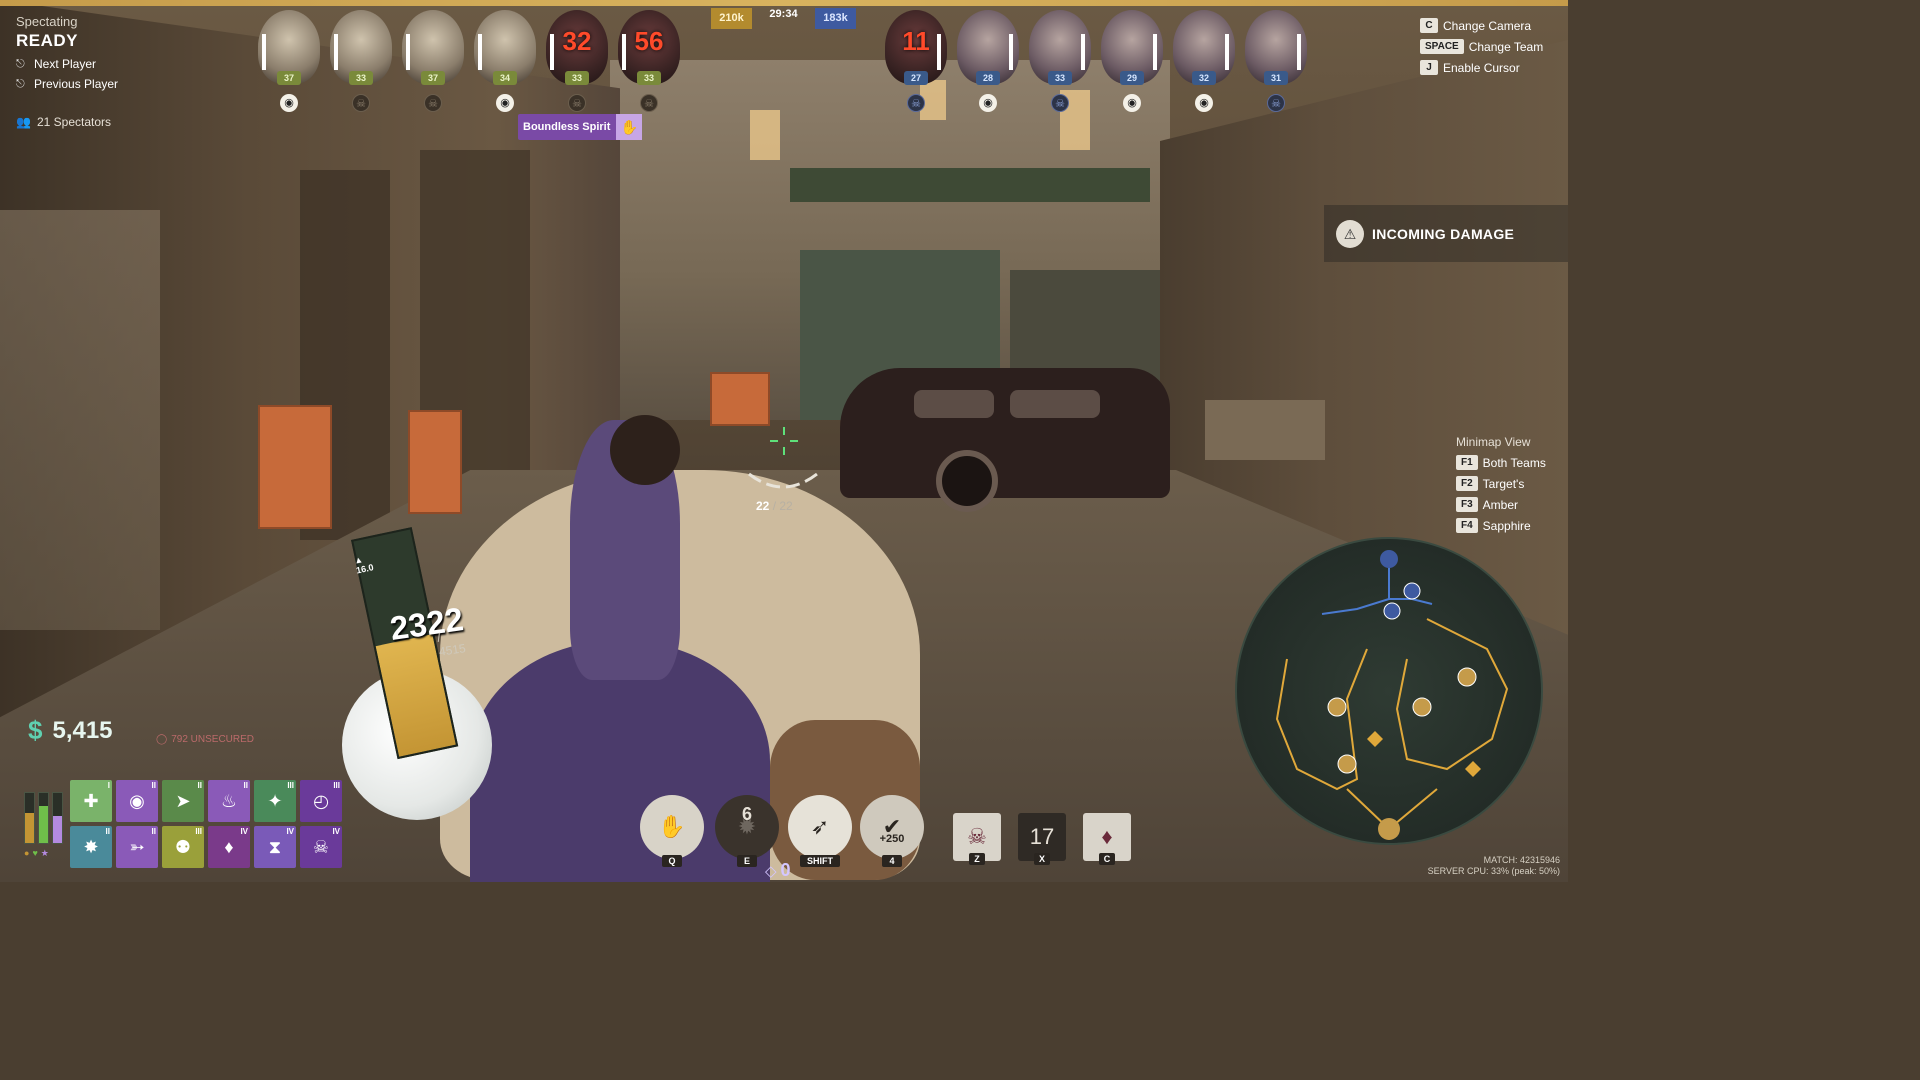 The height and width of the screenshot is (1080, 1920). I want to click on active-item-key: Z, so click(977, 859).